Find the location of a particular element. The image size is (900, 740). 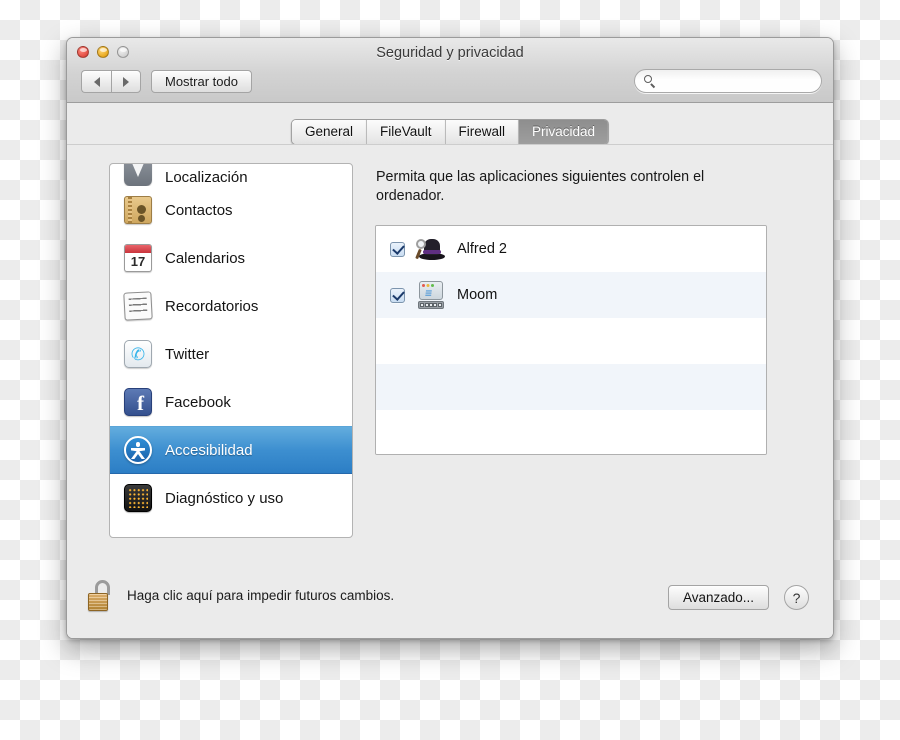

tab-firewall: Firewall is located at coordinates (482, 132).